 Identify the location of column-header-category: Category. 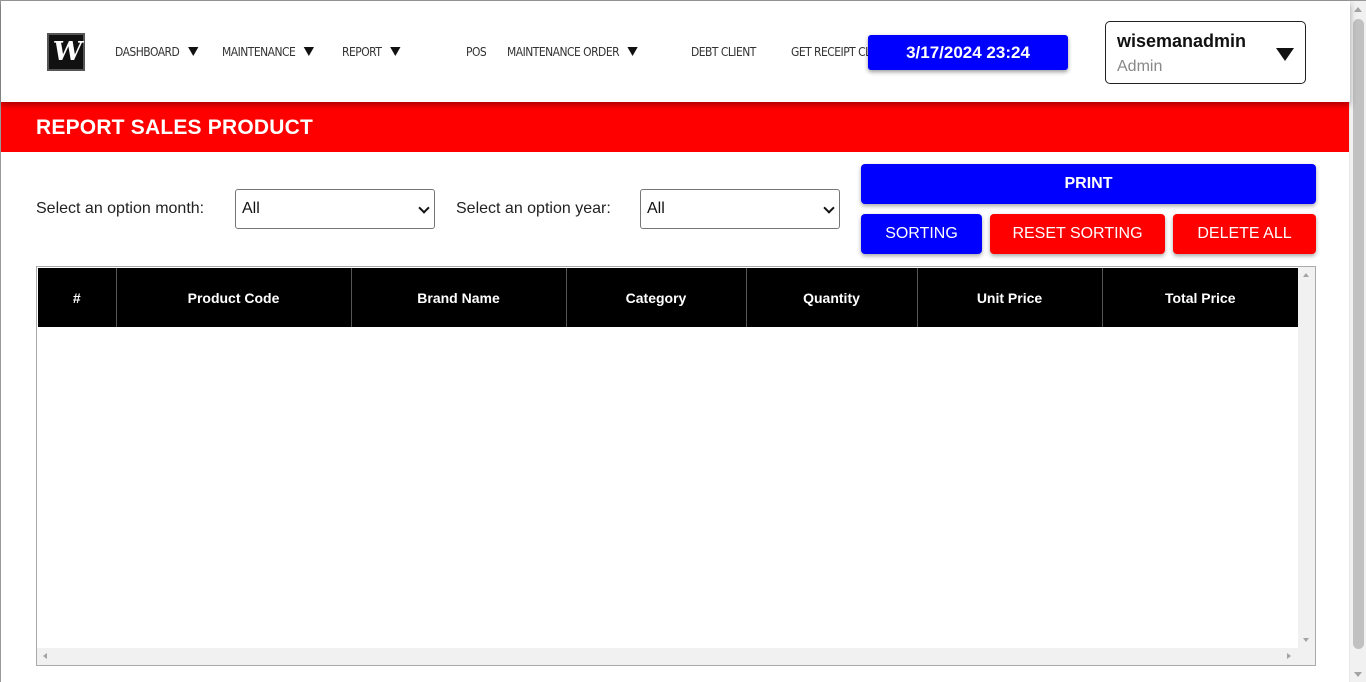
(656, 297).